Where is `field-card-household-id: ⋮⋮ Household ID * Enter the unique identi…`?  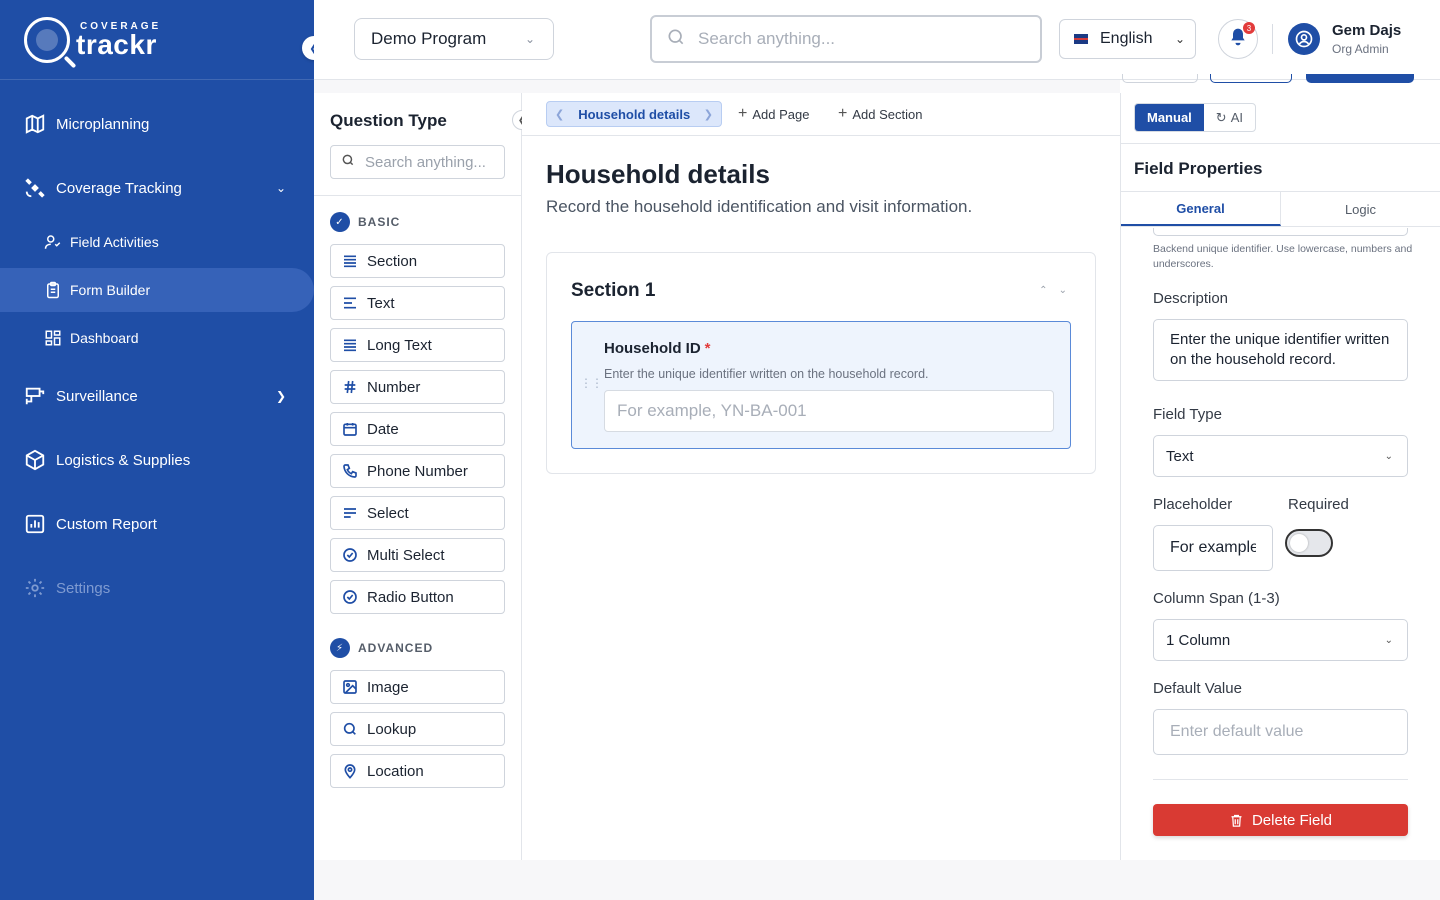
field-card-household-id: ⋮⋮ Household ID * Enter the unique identi… is located at coordinates (821, 385).